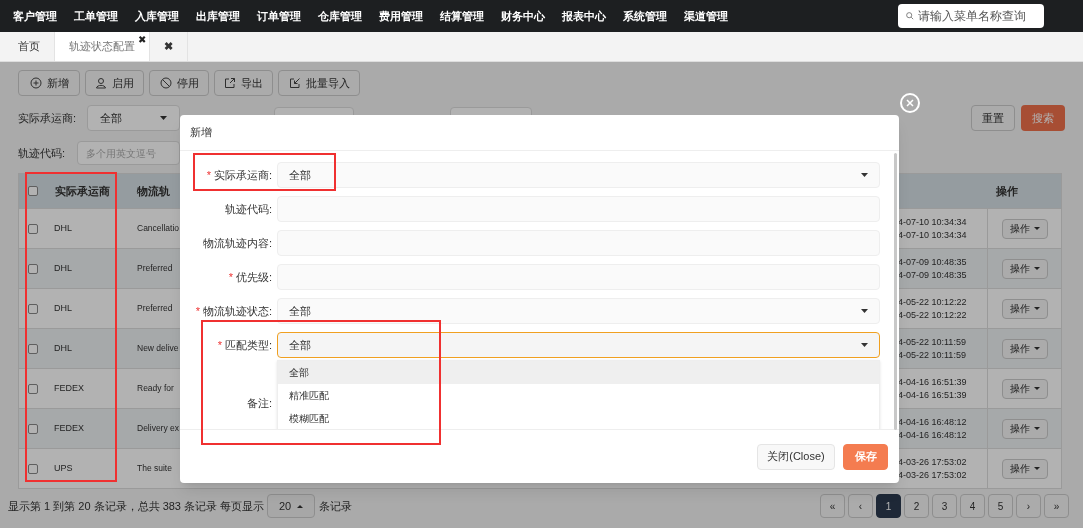 This screenshot has width=1083, height=528. What do you see at coordinates (910, 103) in the screenshot?
I see `close-icon` at bounding box center [910, 103].